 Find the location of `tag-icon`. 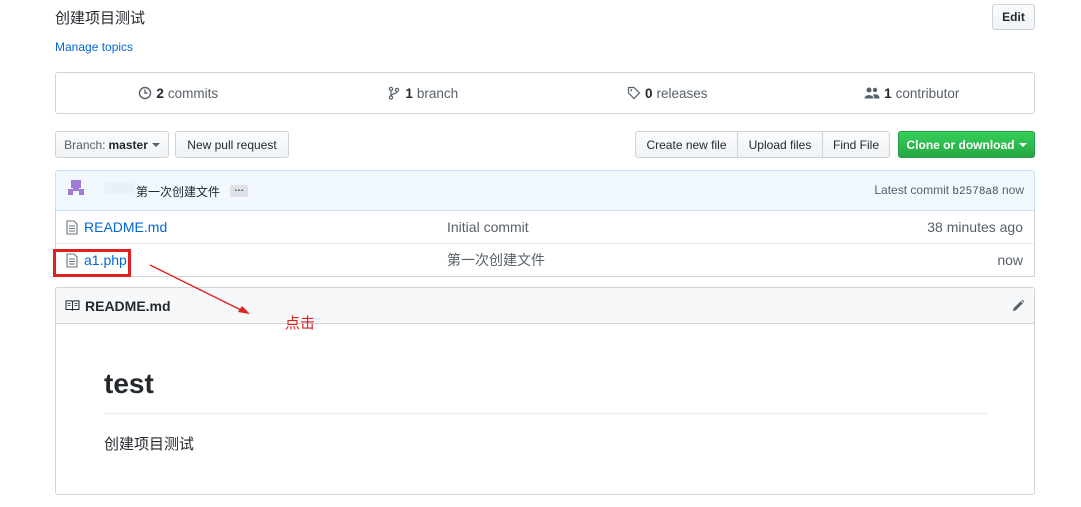

tag-icon is located at coordinates (634, 93).